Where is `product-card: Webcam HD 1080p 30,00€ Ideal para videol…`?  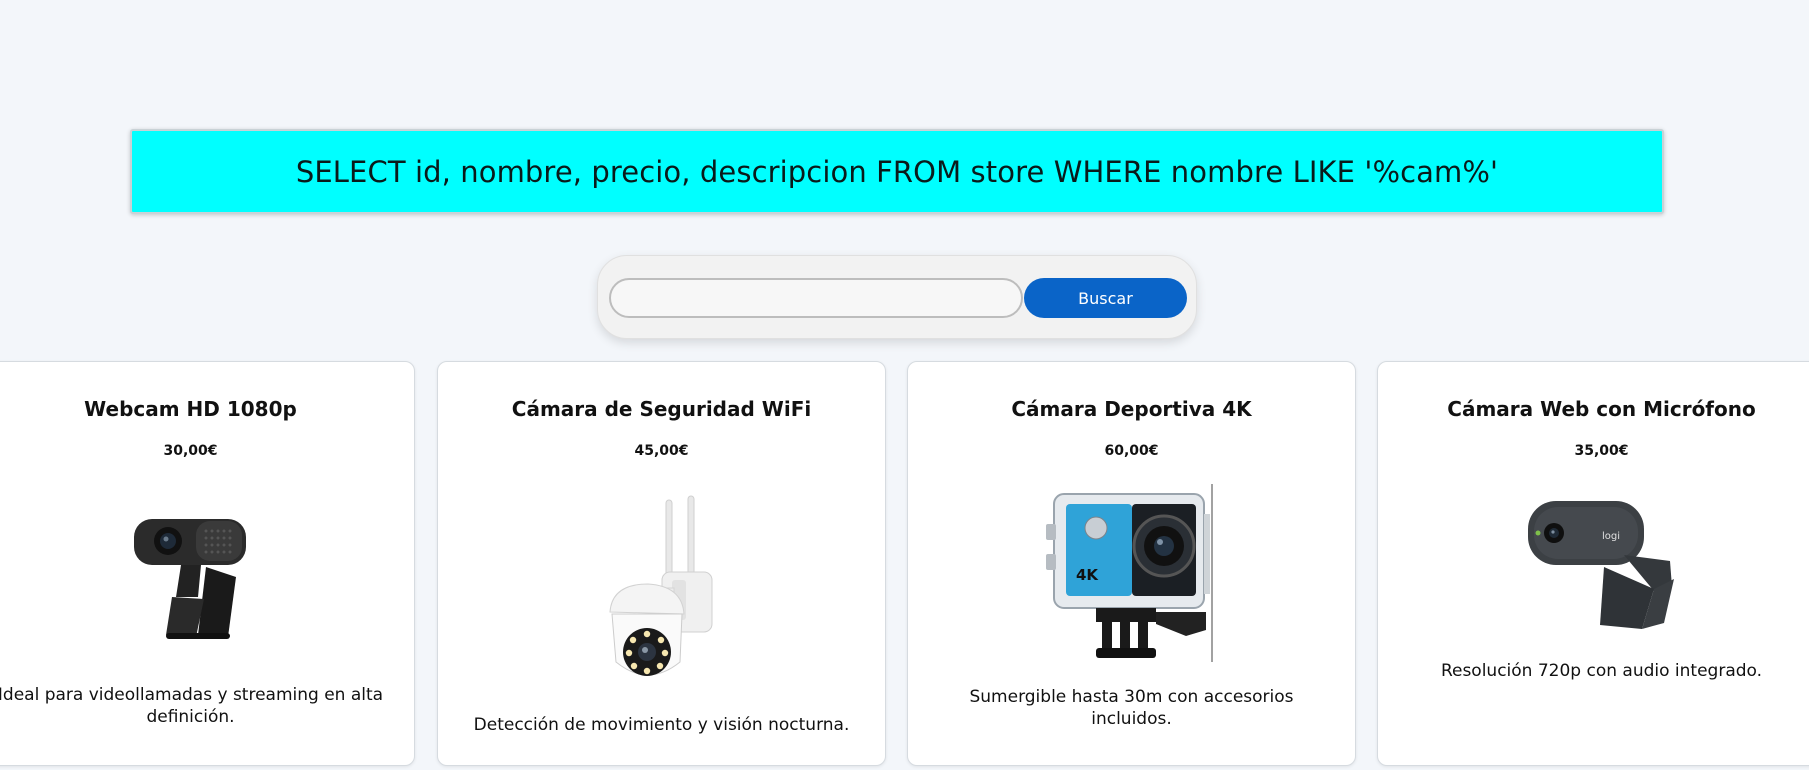 product-card: Webcam HD 1080p 30,00€ Ideal para videol… is located at coordinates (207, 563).